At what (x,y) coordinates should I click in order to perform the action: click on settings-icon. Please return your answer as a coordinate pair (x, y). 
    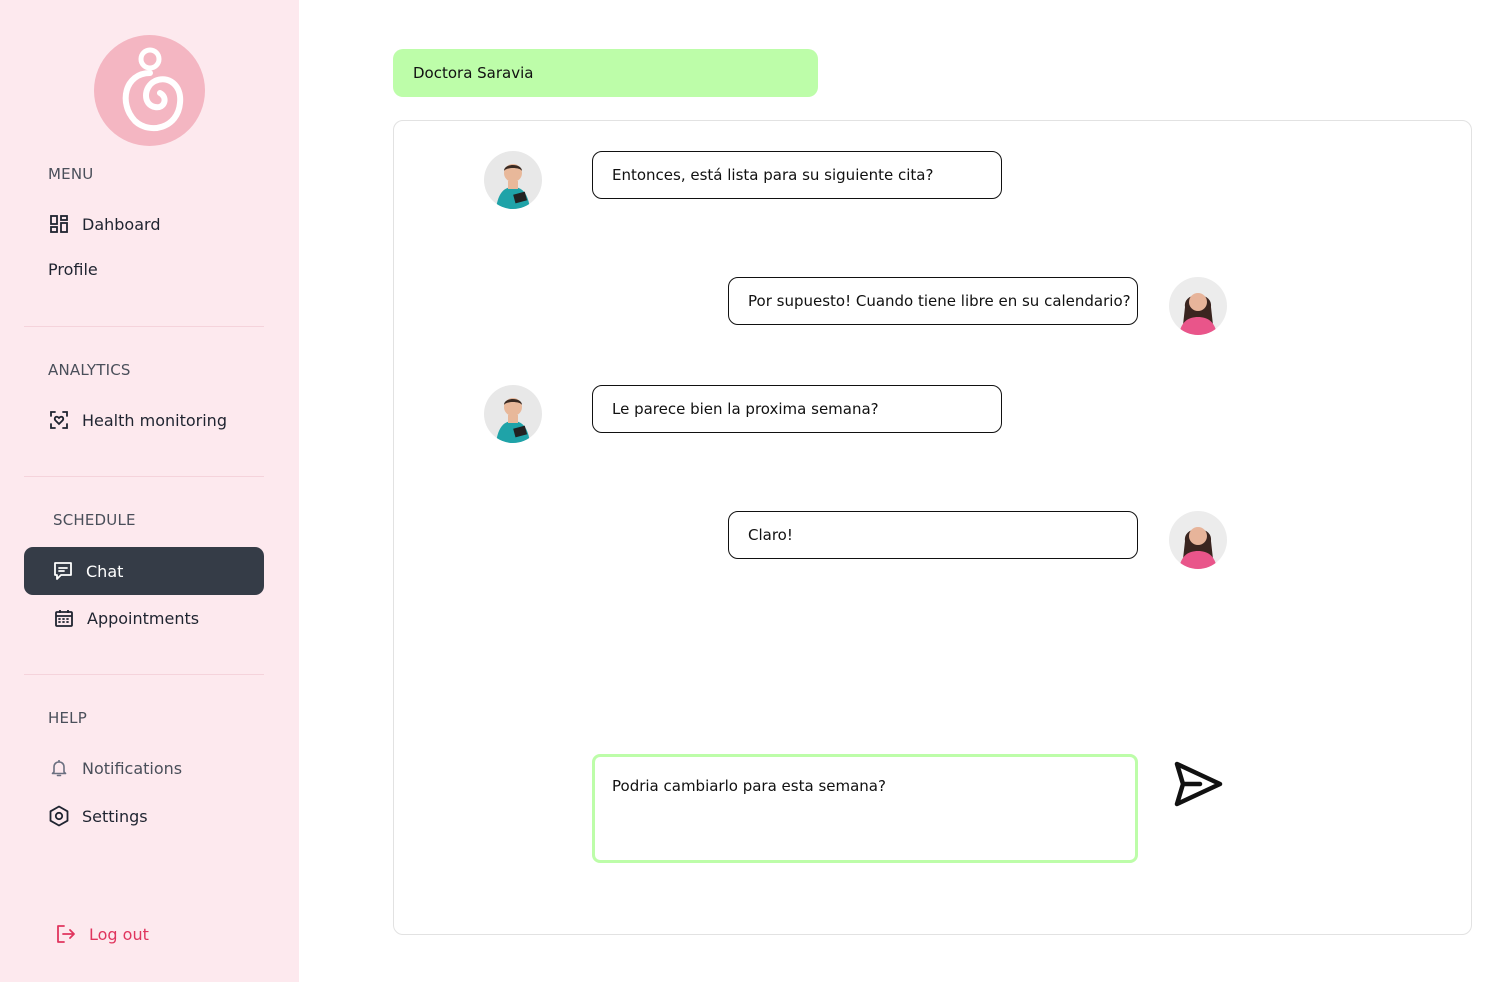
    Looking at the image, I should click on (59, 816).